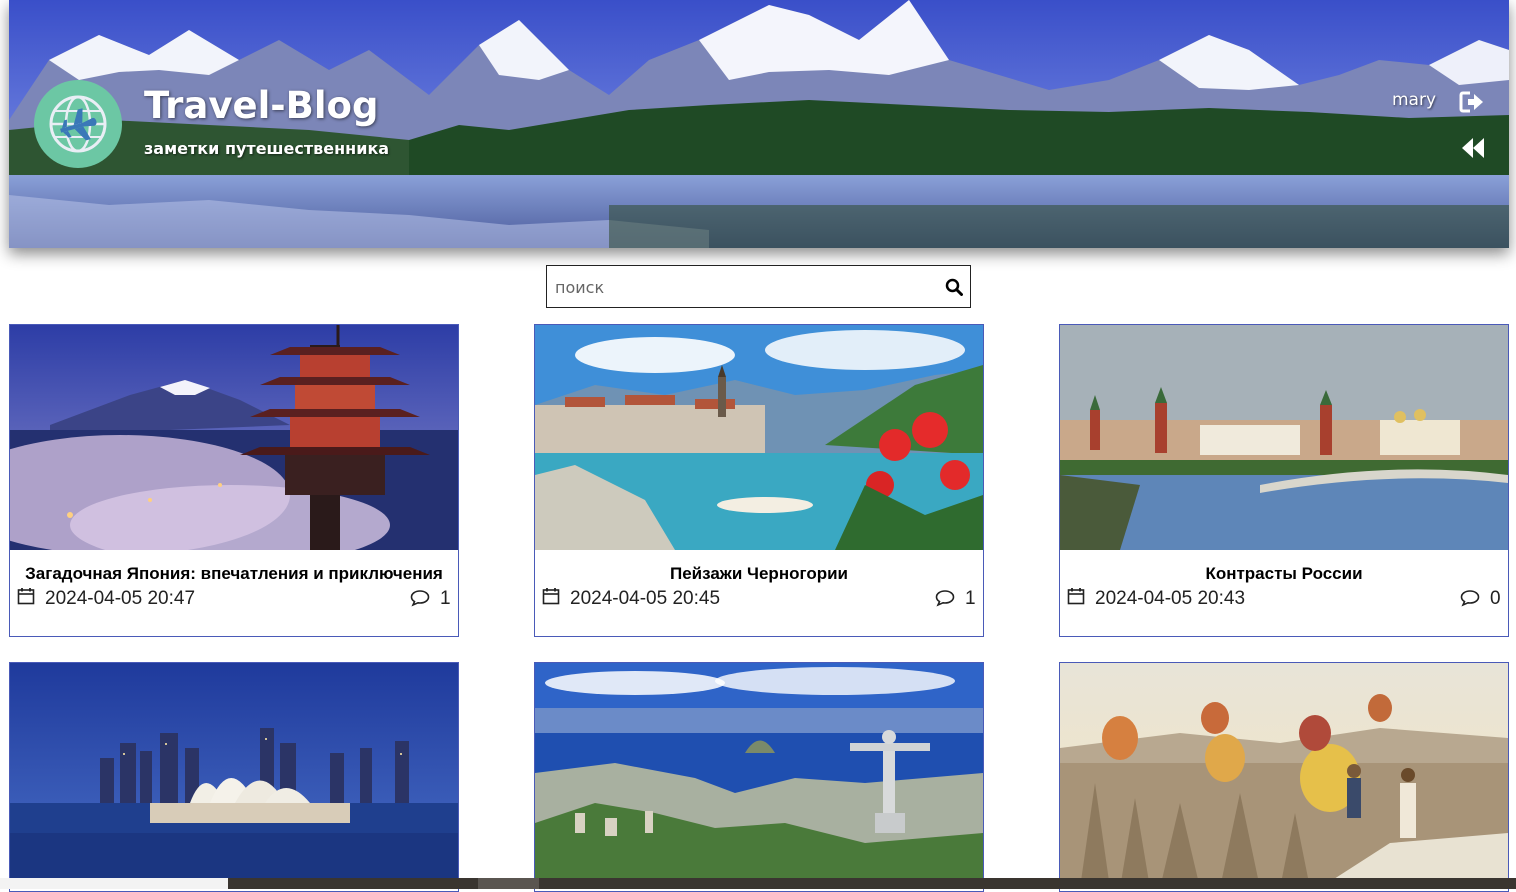 Image resolution: width=1516 pixels, height=892 pixels. Describe the element at coordinates (1284, 574) in the screenshot. I see `post-title: Контрасты России` at that location.